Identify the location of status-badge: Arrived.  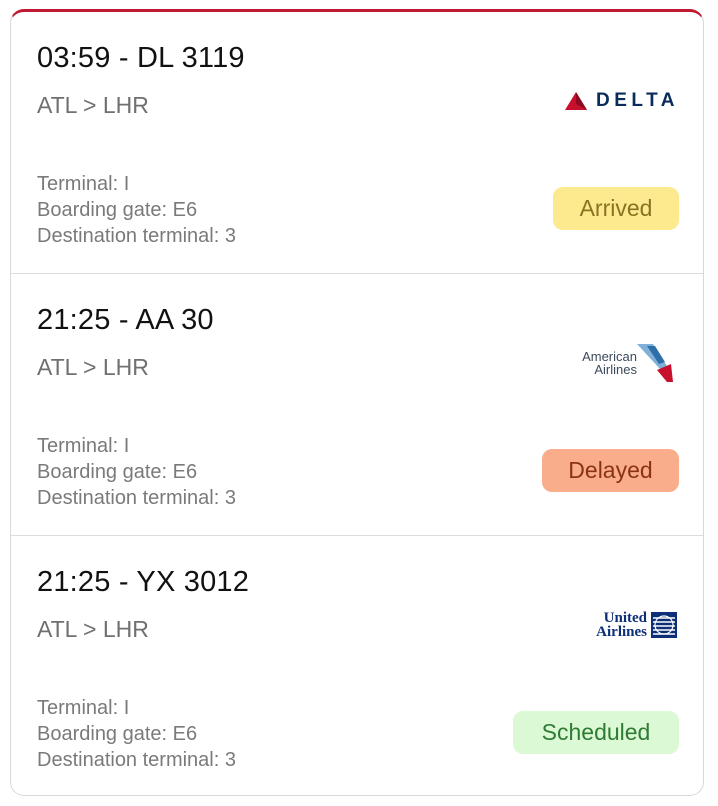
(616, 208).